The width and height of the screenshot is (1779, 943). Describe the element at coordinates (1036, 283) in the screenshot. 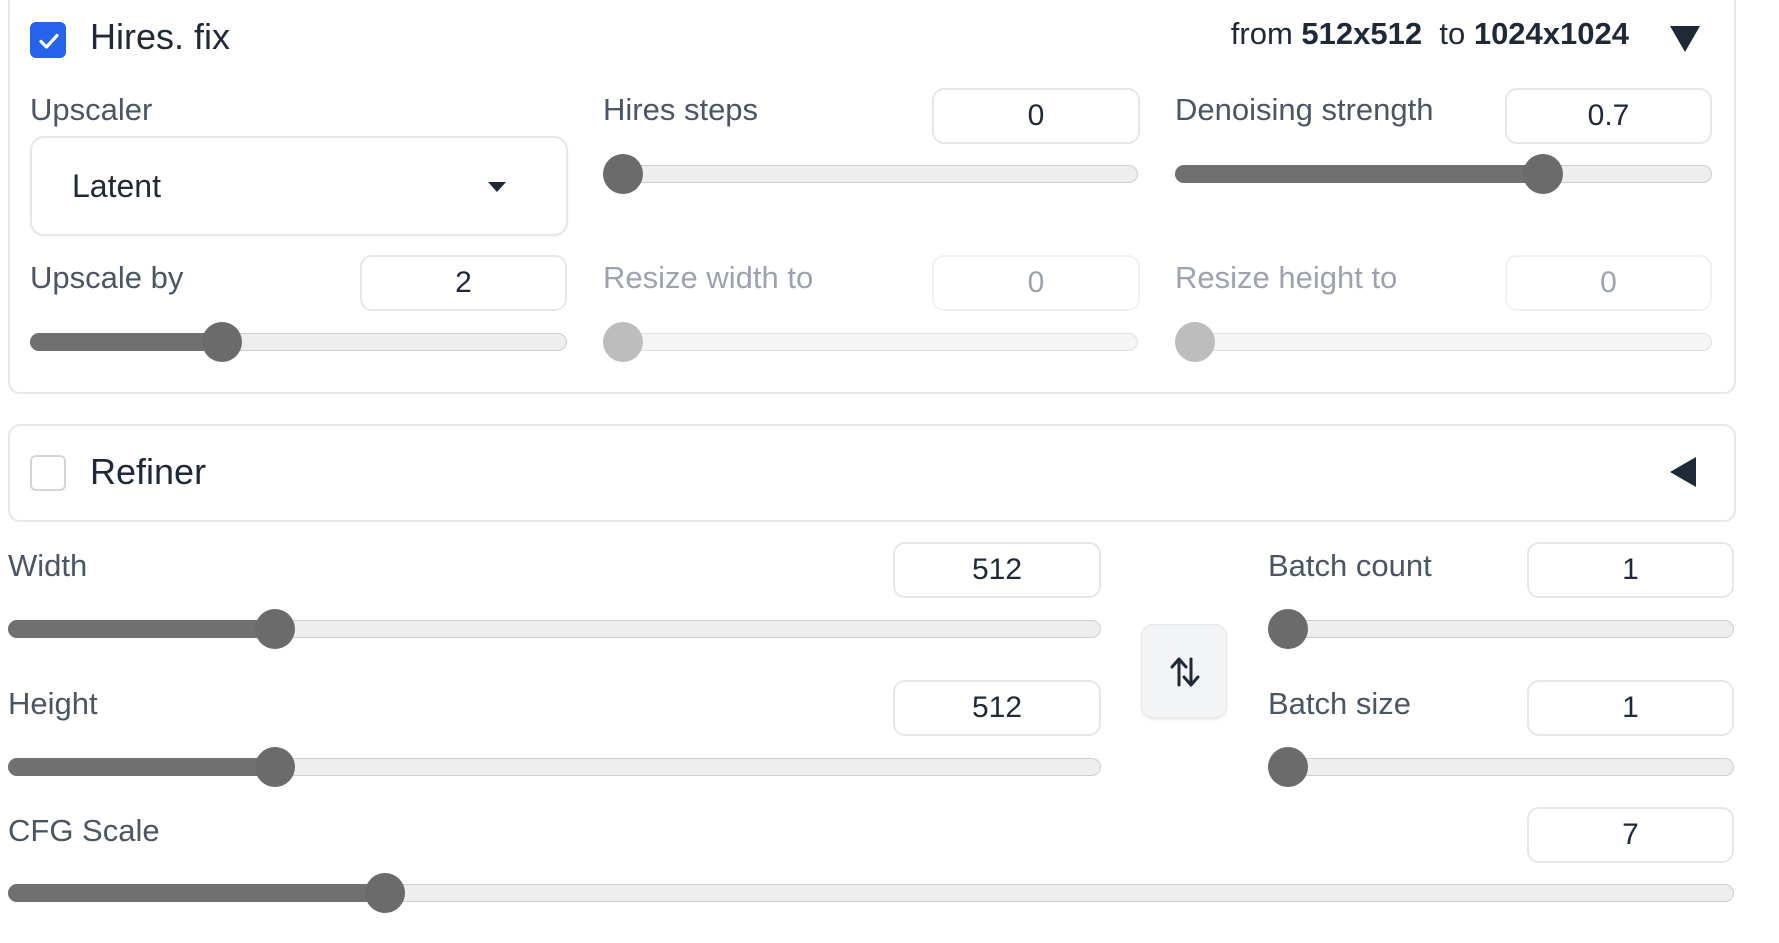

I see `resize-width-input: 0` at that location.